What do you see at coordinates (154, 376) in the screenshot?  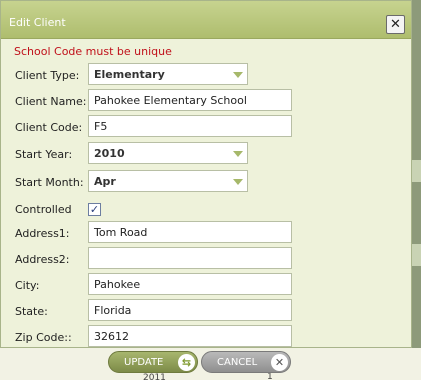 I see `background-year-text: 2011` at bounding box center [154, 376].